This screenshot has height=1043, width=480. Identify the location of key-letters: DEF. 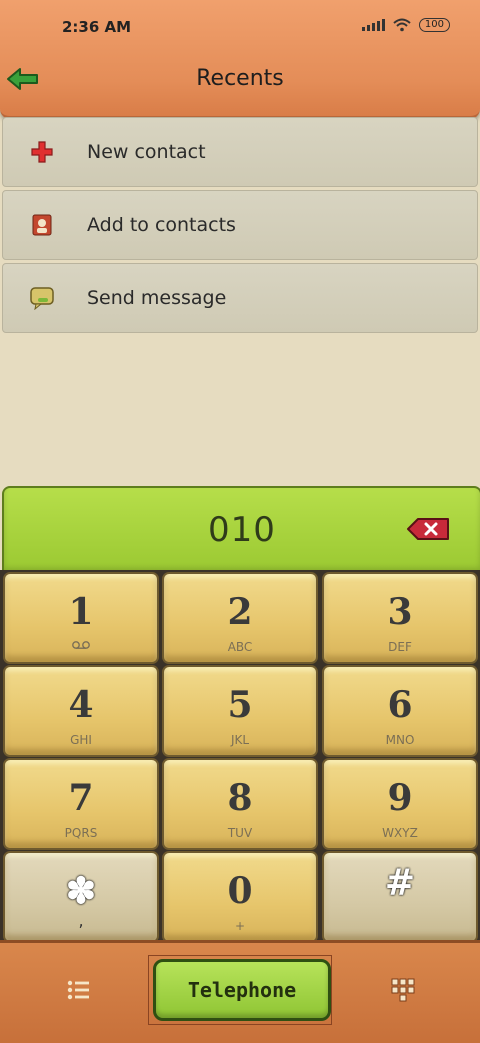
(400, 647).